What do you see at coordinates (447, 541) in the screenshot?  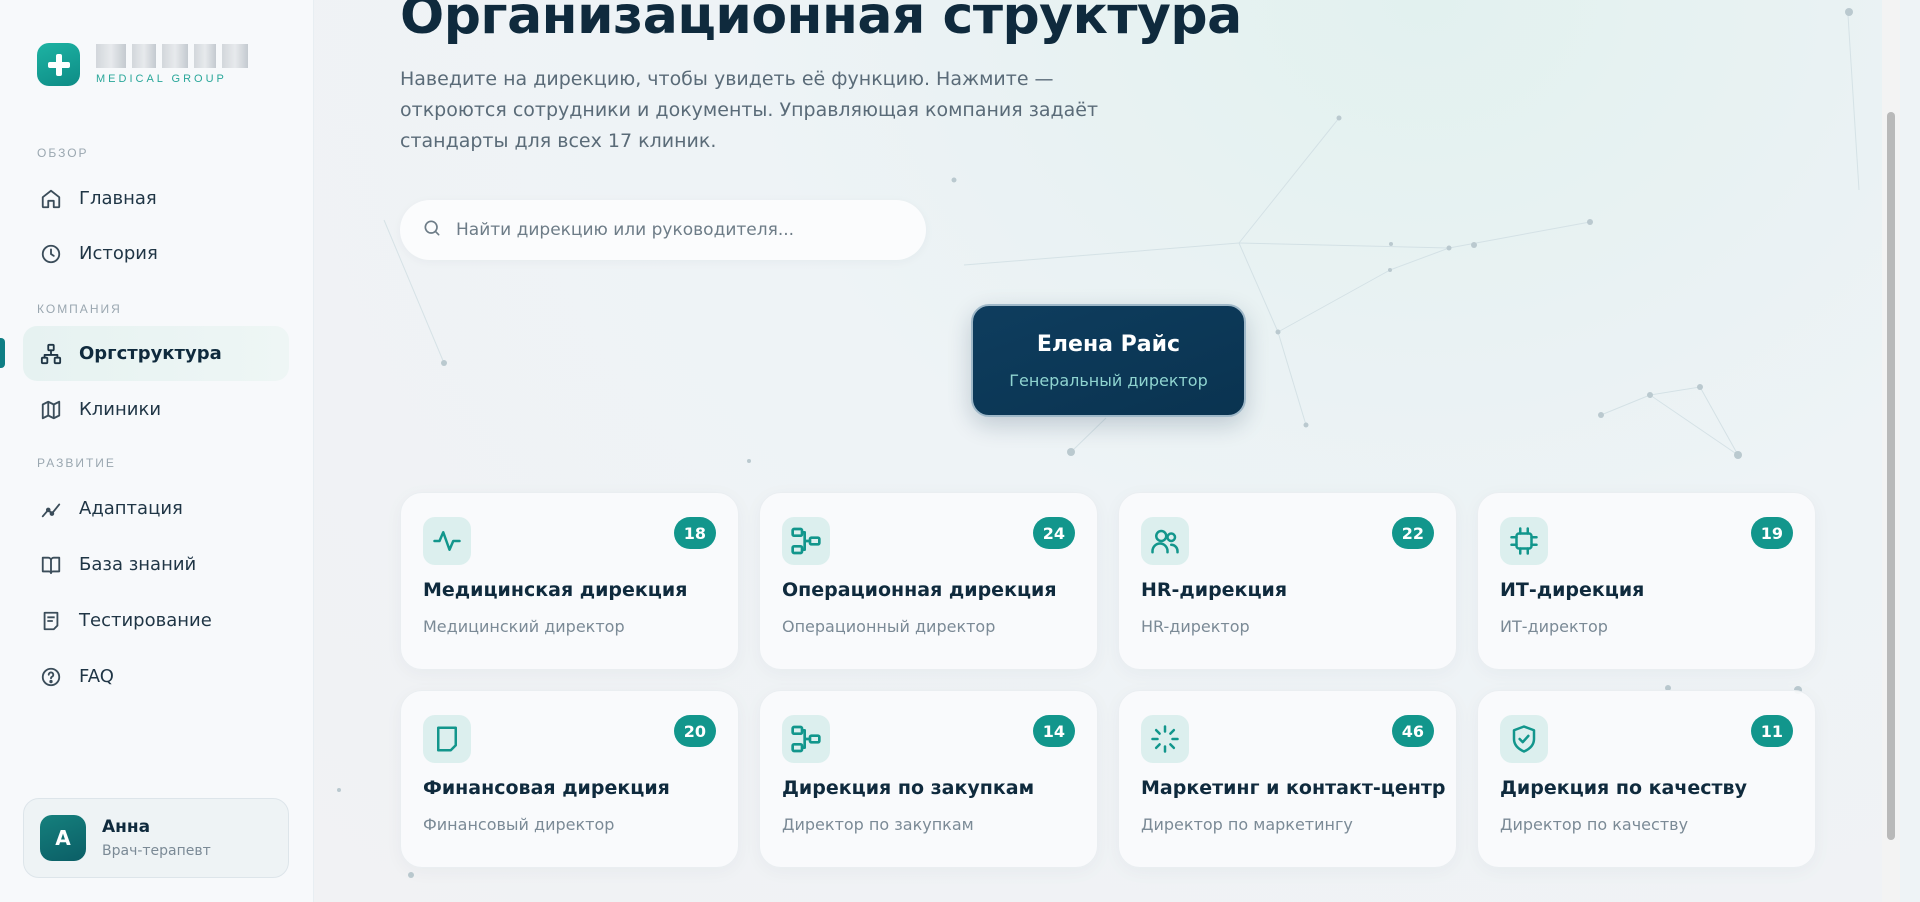 I see `pulse-icon` at bounding box center [447, 541].